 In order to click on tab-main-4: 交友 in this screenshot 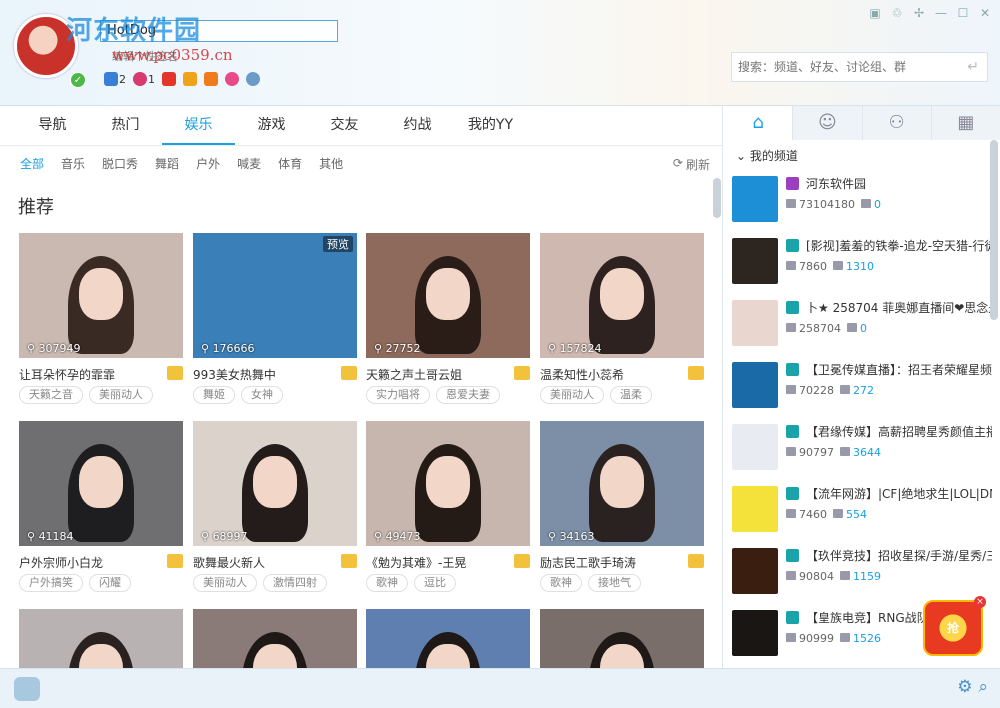, I will do `click(344, 125)`.